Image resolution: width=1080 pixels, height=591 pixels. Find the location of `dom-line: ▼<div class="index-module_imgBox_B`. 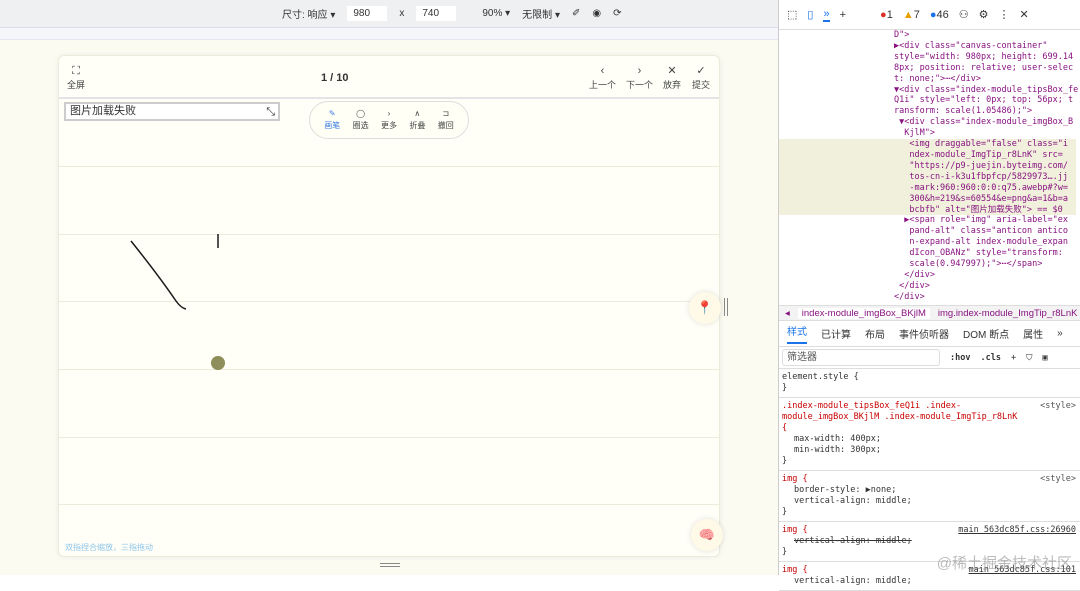

dom-line: ▼<div class="index-module_imgBox_B is located at coordinates (927, 122).